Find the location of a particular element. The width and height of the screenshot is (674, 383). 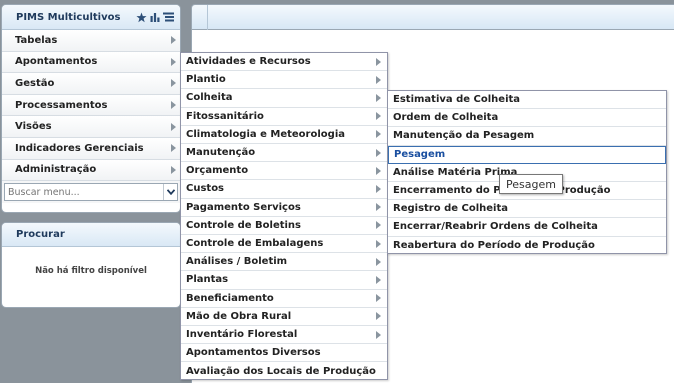

star-icon is located at coordinates (141, 17).